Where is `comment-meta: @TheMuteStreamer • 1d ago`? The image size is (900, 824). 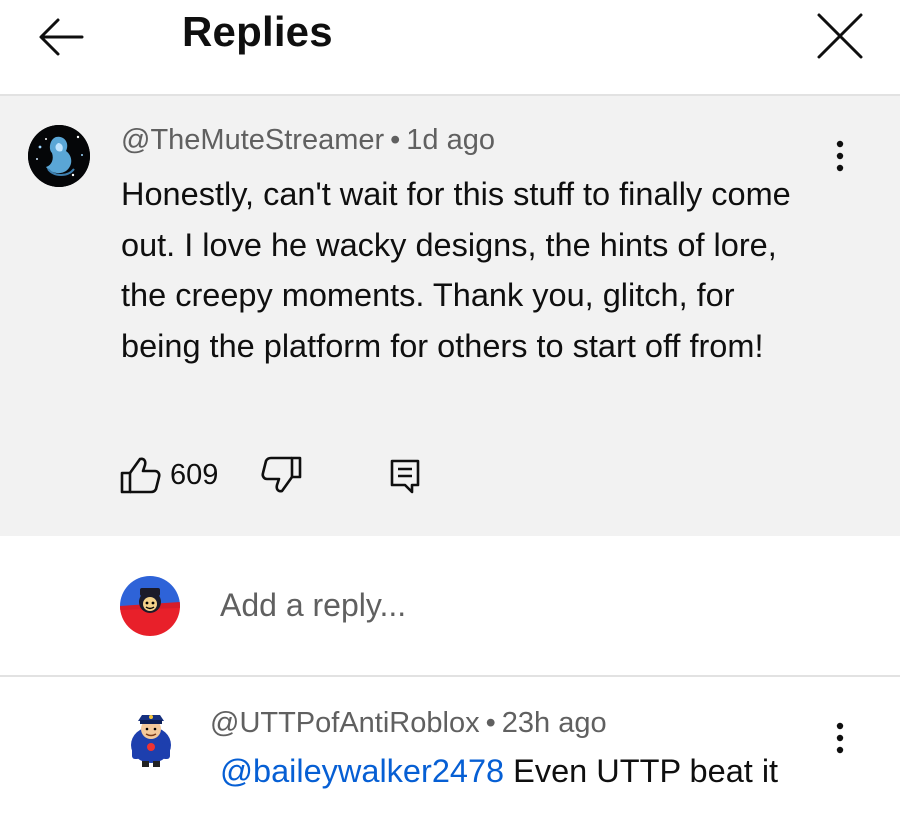 comment-meta: @TheMuteStreamer • 1d ago is located at coordinates (308, 140).